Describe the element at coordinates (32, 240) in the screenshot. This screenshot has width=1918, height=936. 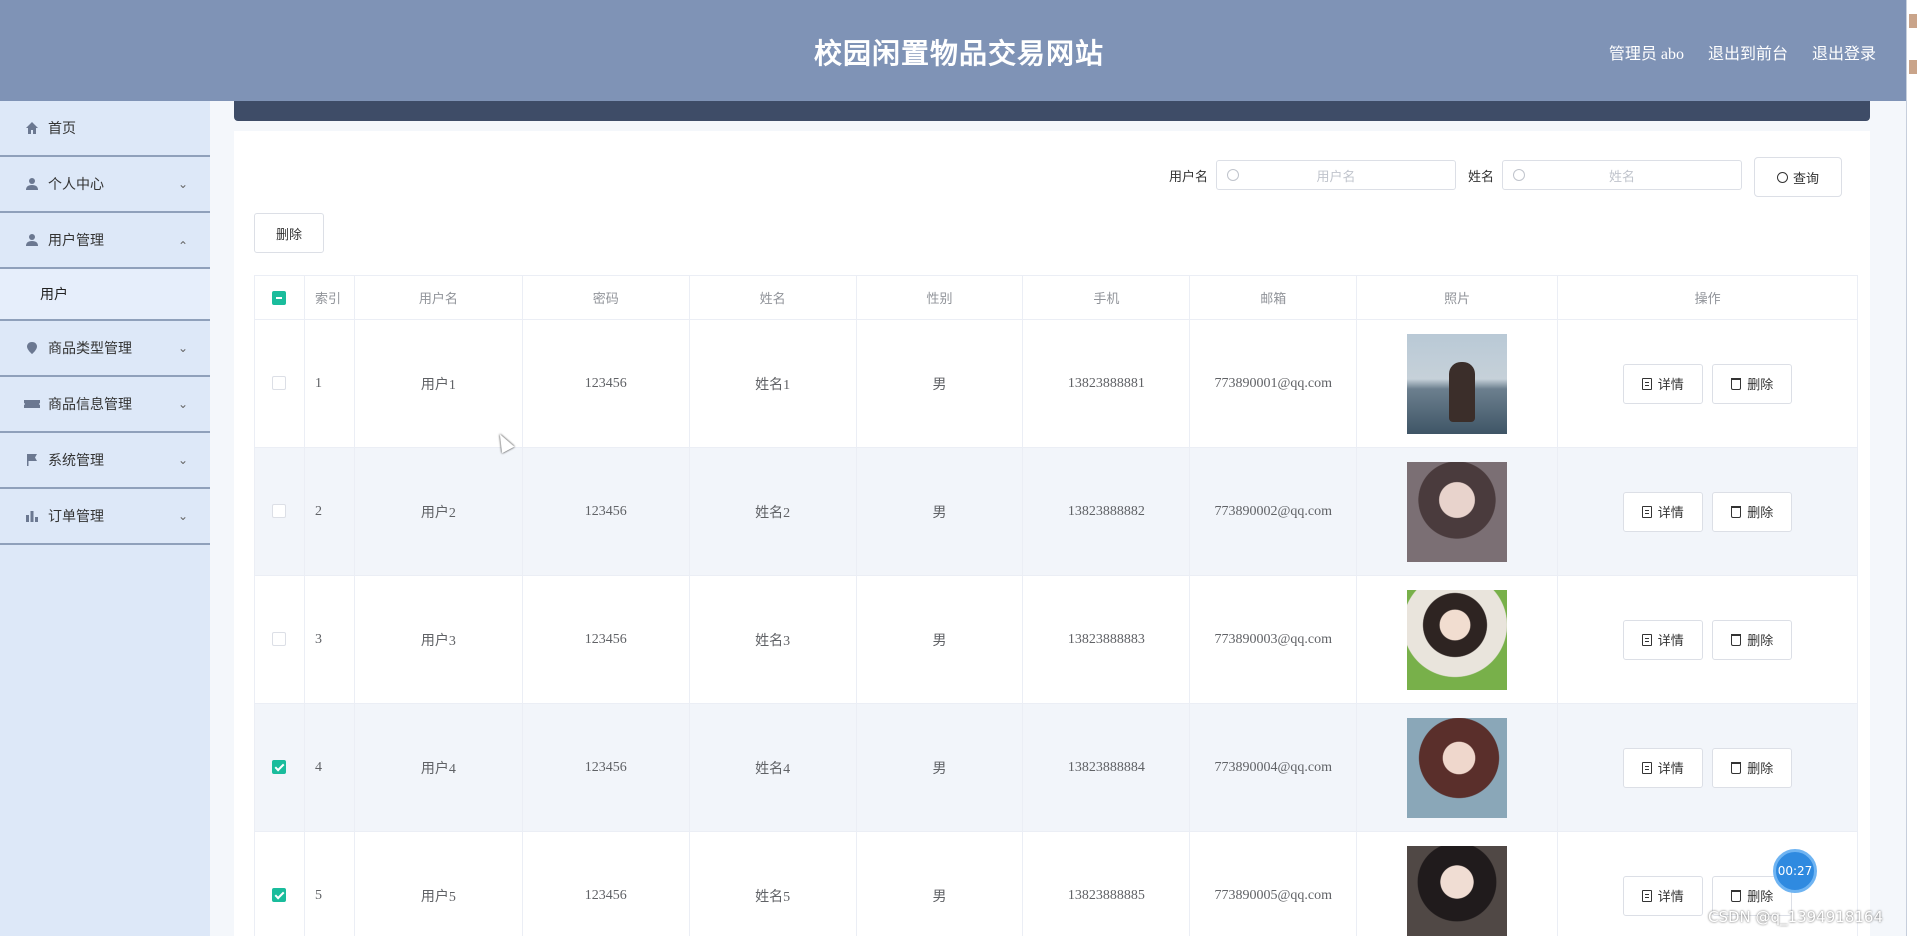
I see `user-icon` at that location.